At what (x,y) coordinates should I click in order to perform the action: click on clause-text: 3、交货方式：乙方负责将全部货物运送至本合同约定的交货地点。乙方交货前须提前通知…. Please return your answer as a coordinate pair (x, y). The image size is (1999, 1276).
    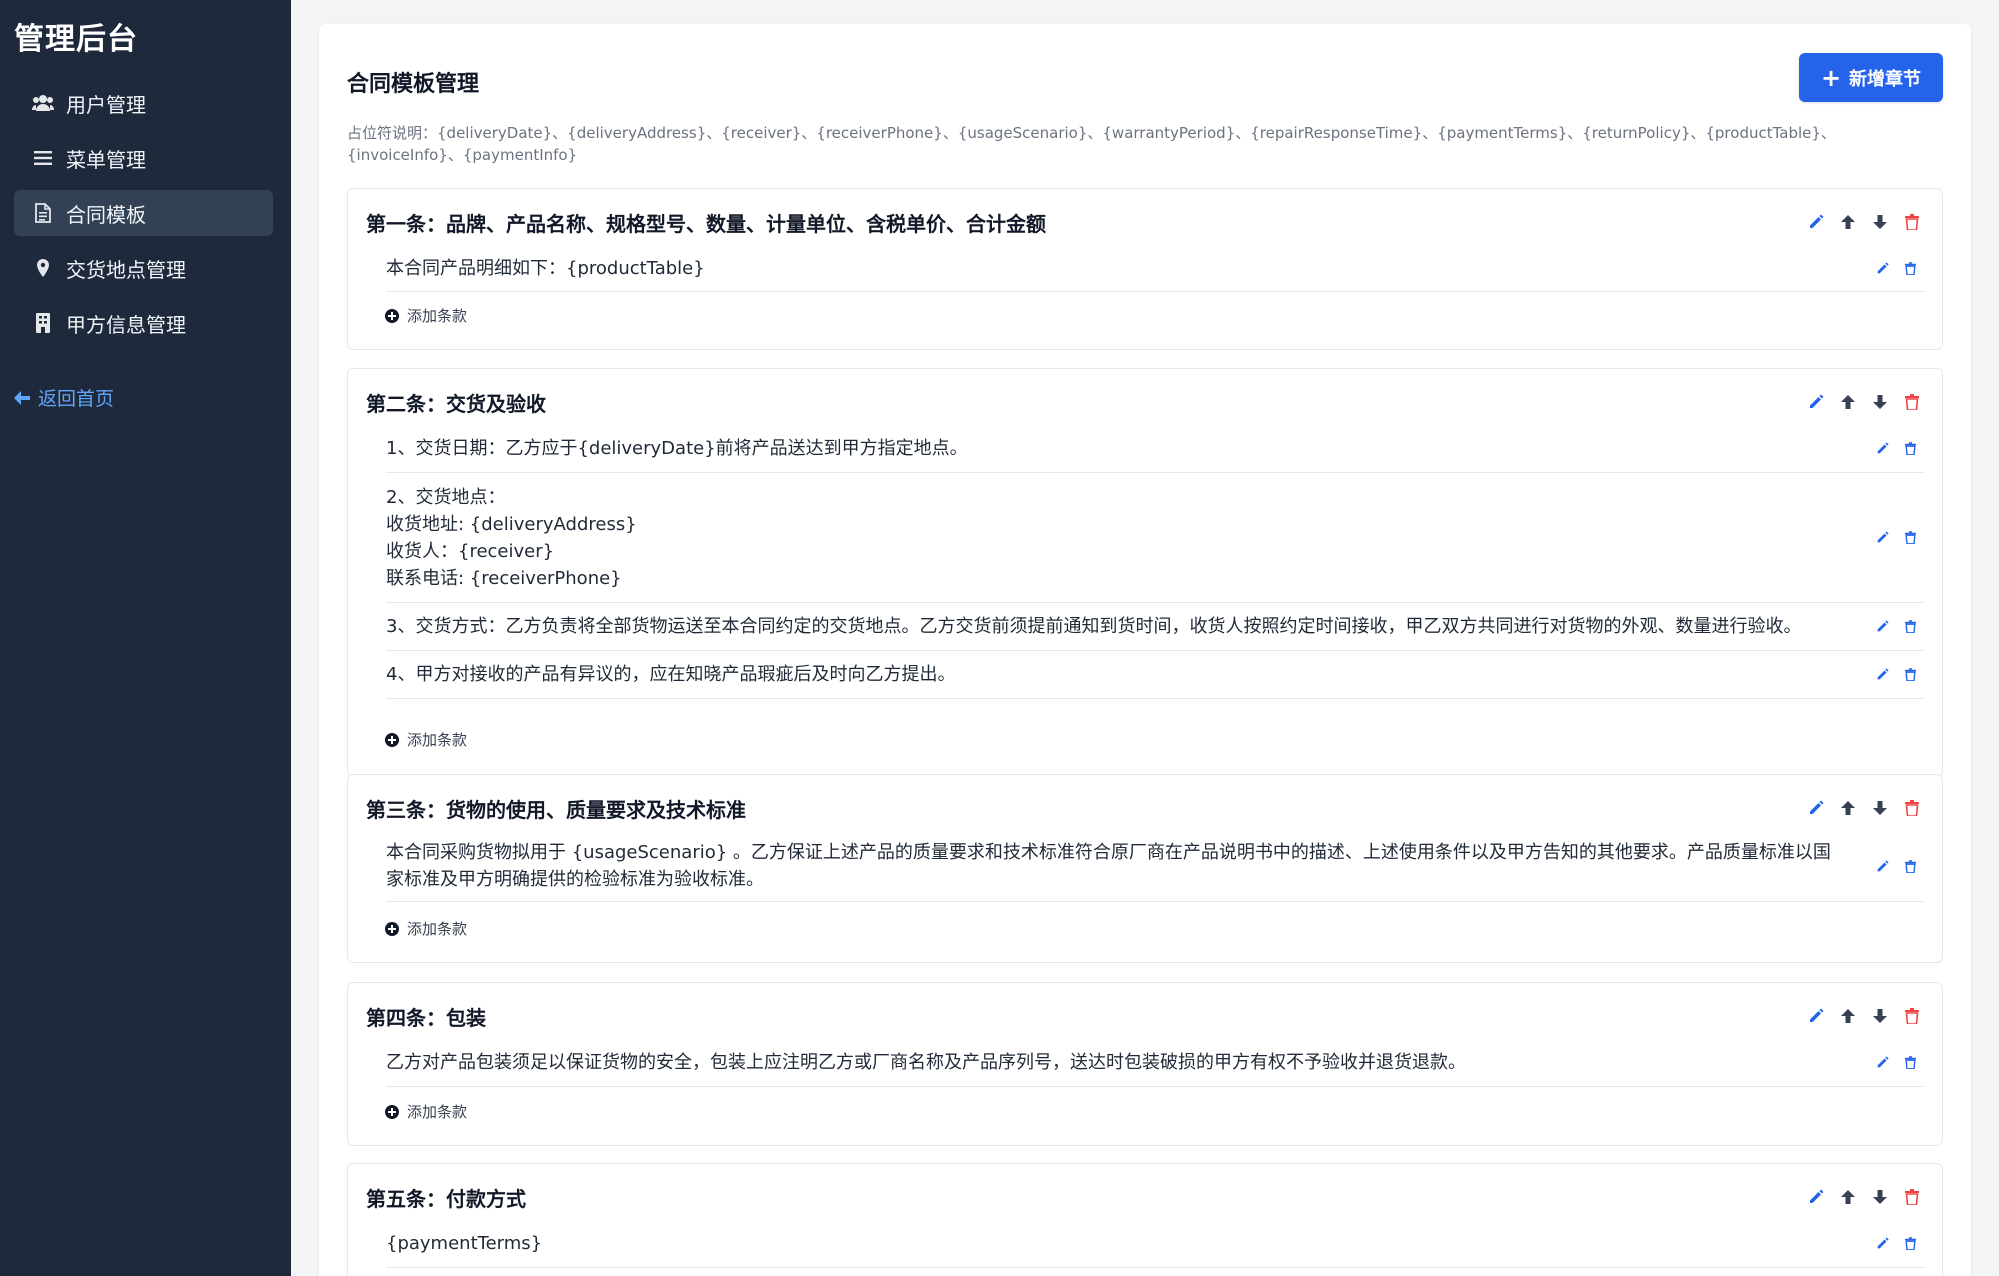
    Looking at the image, I should click on (1094, 626).